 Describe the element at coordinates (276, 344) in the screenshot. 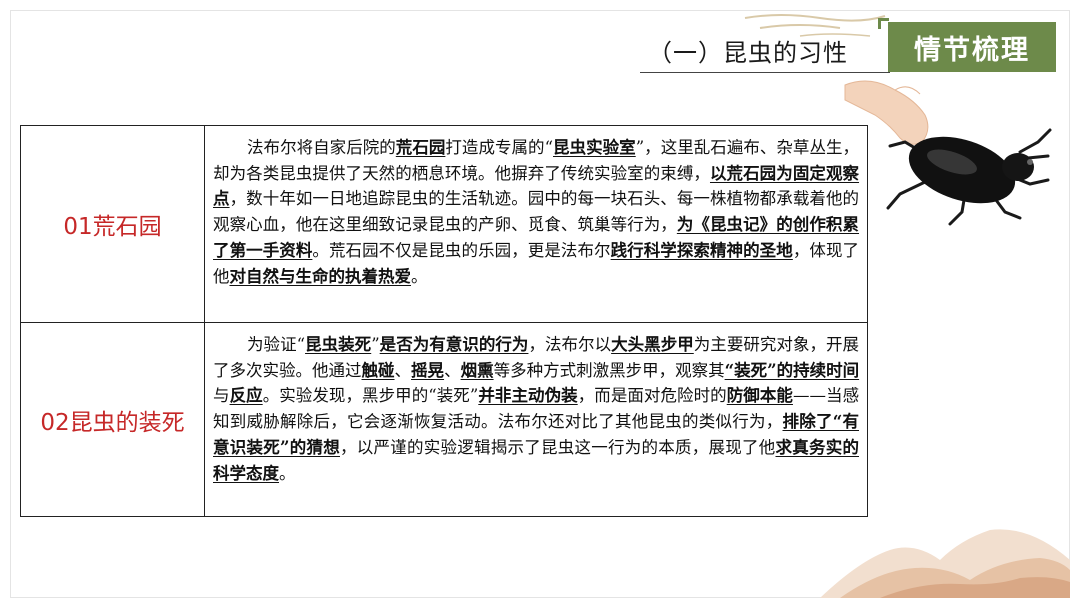

I see `text-segment: 为验证“` at that location.